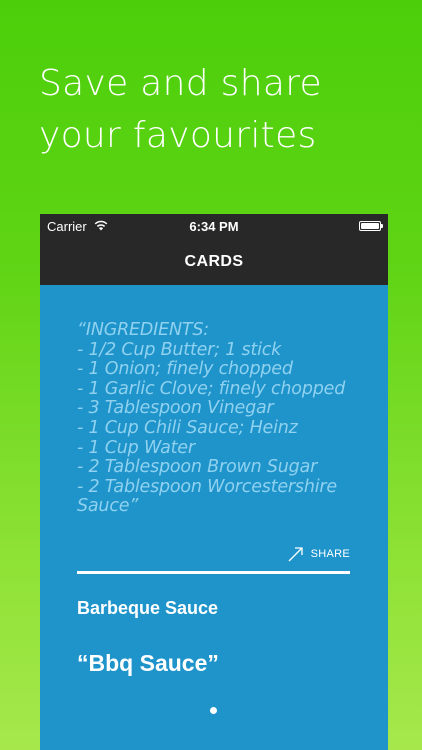 Image resolution: width=422 pixels, height=750 pixels. I want to click on promo-headline: Save and share your favourites, so click(180, 109).